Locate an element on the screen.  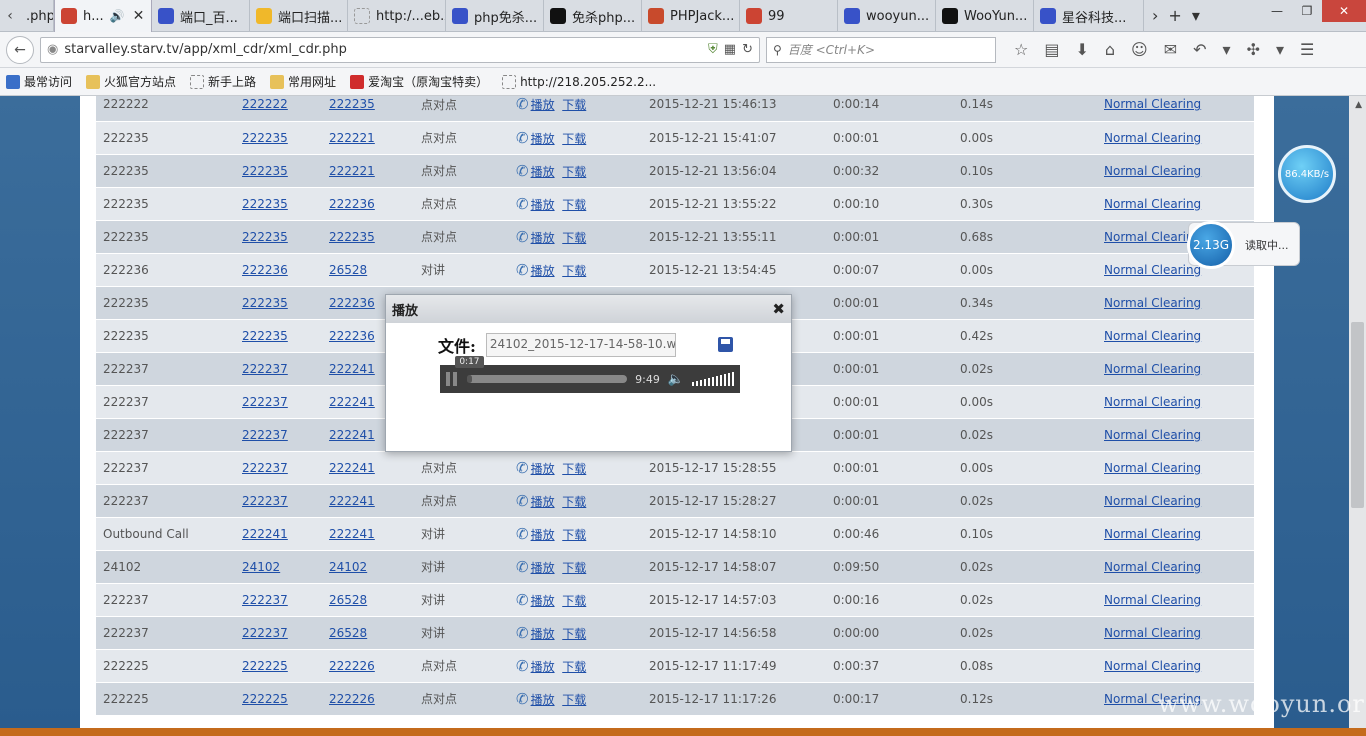
tab-scroll-left-icon: ‹ is located at coordinates (10, 15).